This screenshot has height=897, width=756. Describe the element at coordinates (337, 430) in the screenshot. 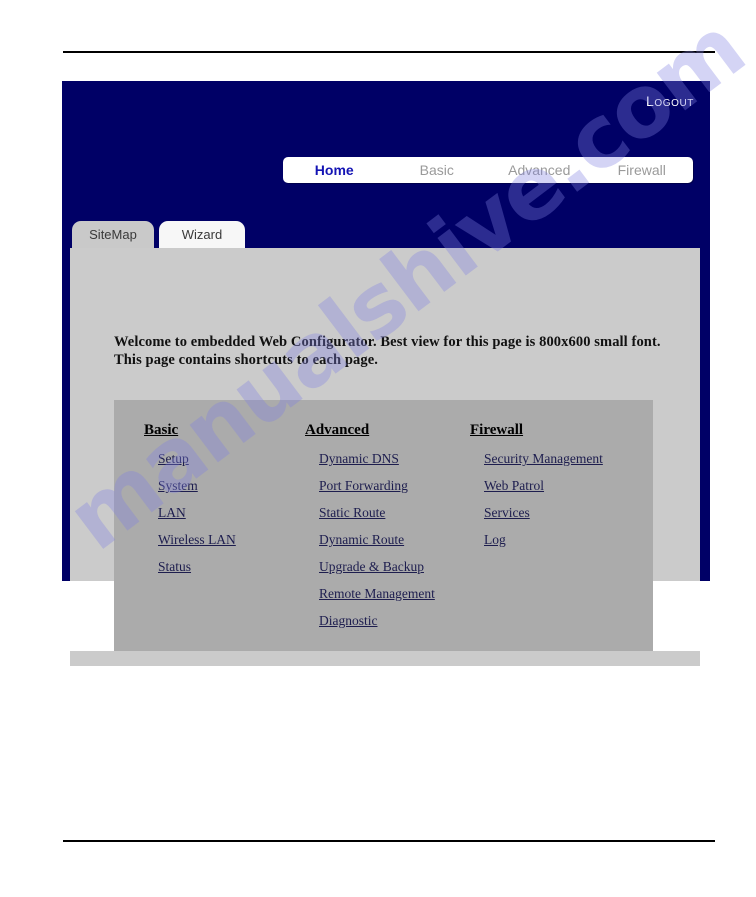

I see `sitemap-heading-advanced: Advanced` at that location.